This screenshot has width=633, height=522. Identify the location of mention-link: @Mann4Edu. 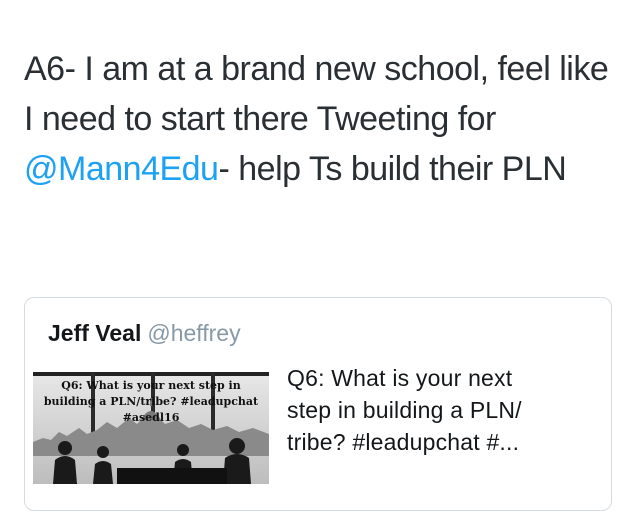
(121, 169).